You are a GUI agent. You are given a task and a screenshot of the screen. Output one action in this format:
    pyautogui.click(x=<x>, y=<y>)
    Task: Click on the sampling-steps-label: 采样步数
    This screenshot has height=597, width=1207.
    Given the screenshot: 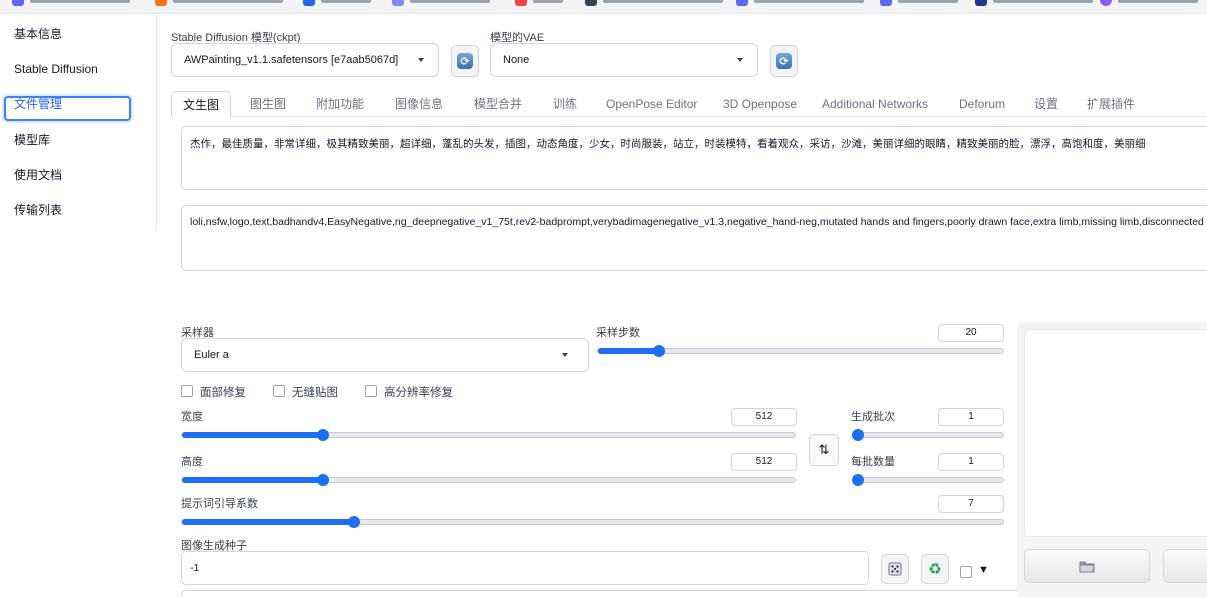 What is the action you would take?
    pyautogui.click(x=618, y=333)
    